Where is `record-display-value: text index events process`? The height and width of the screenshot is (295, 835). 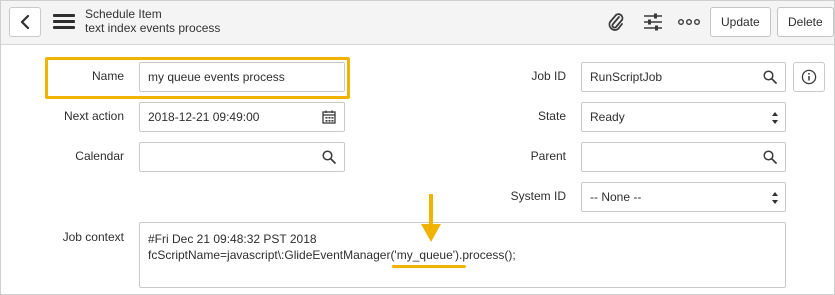
record-display-value: text index events process is located at coordinates (153, 28).